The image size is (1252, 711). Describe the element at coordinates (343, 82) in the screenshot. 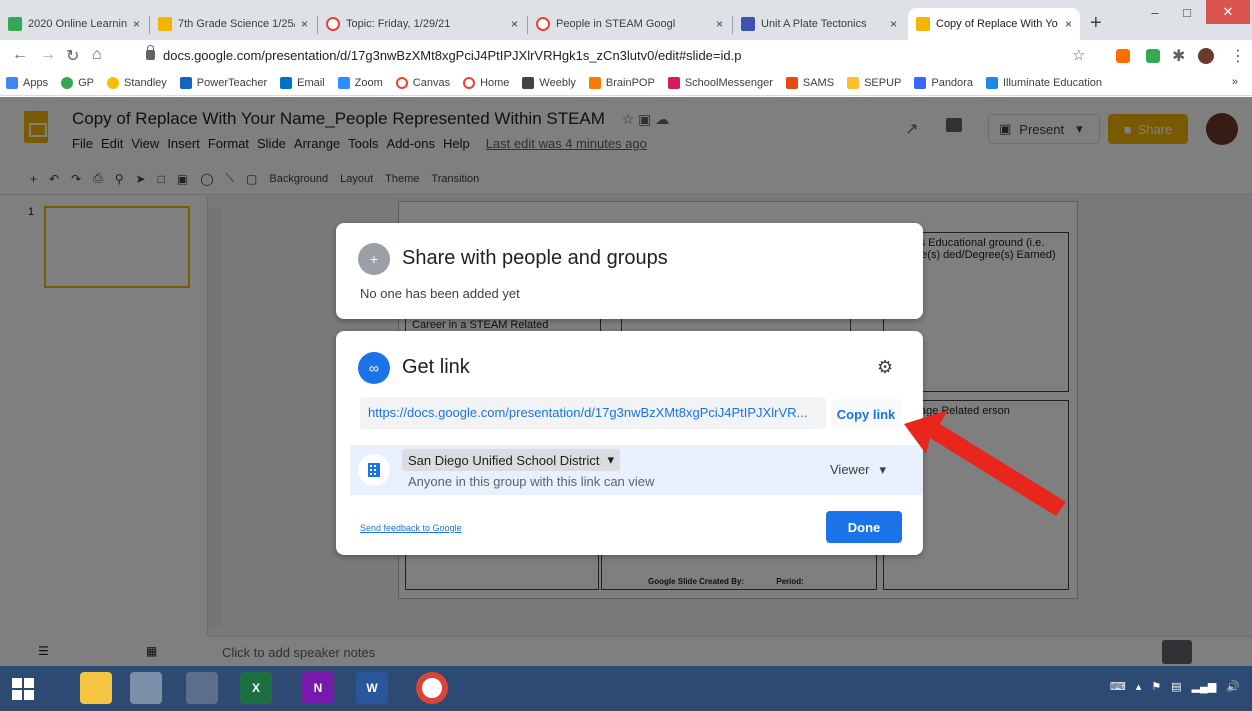

I see `zoom-icon` at that location.